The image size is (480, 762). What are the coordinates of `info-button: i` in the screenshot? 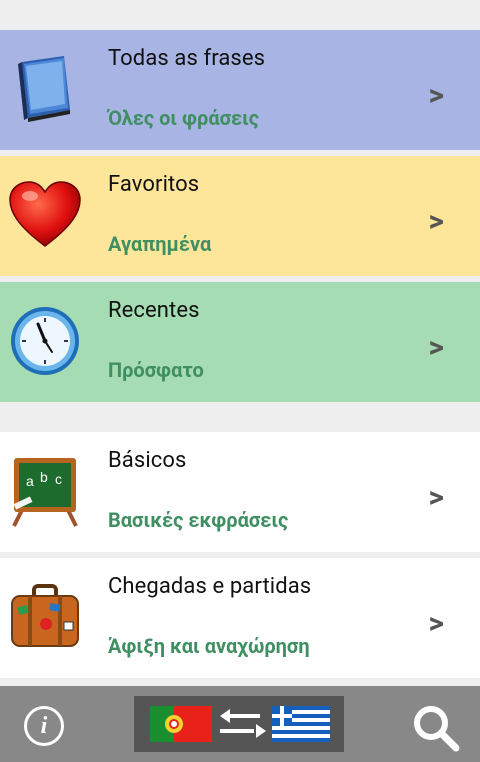 It's located at (44, 726).